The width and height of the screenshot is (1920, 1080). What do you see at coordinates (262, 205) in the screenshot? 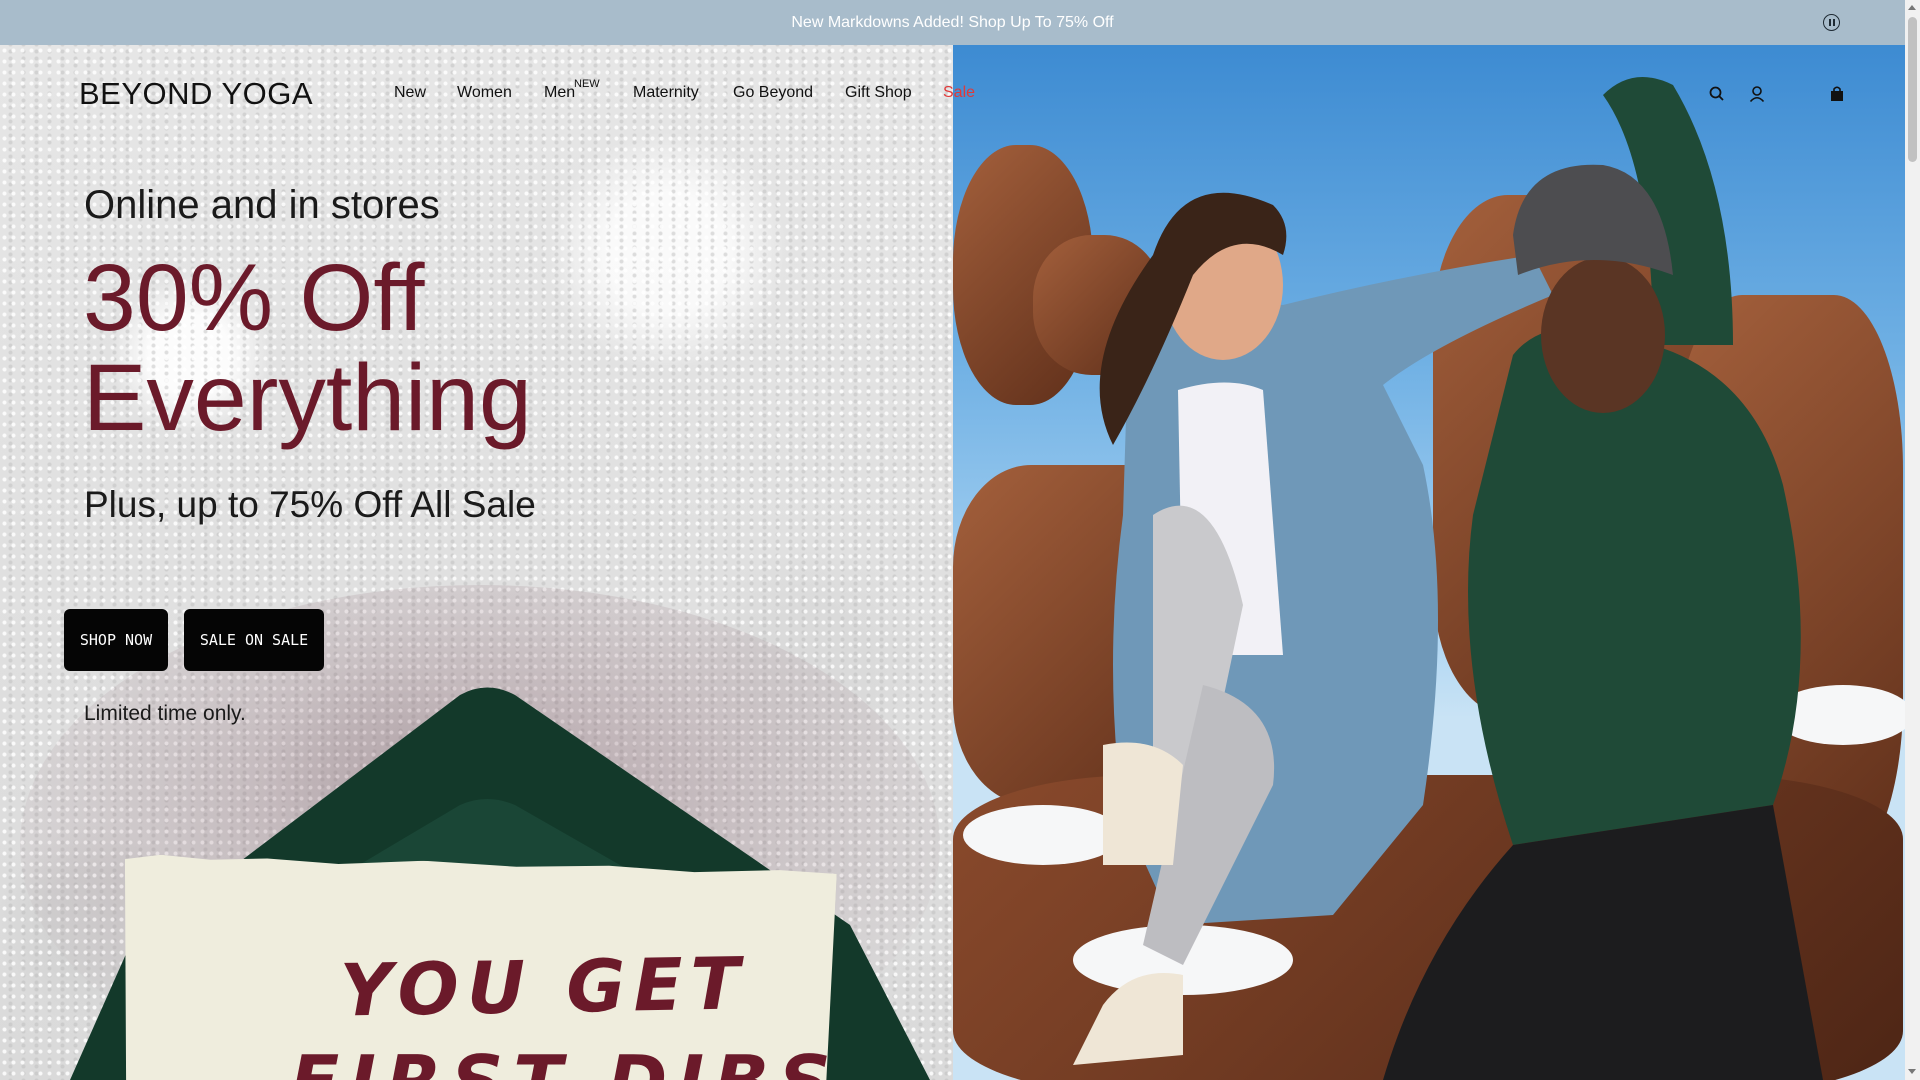
I see `hero-kicker: Online and in stores` at bounding box center [262, 205].